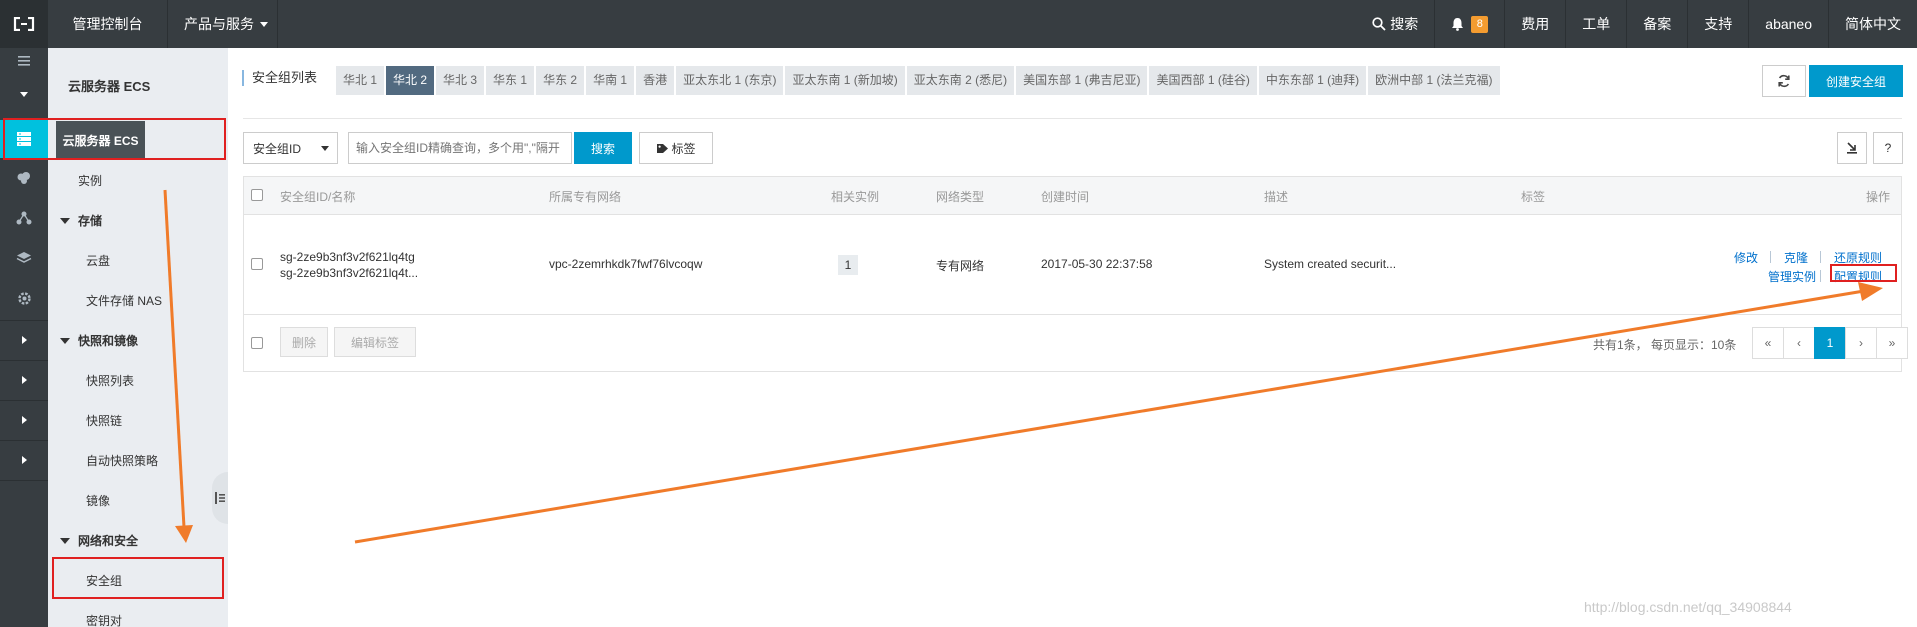  Describe the element at coordinates (848, 265) in the screenshot. I see `instance-count-badge: 1` at that location.